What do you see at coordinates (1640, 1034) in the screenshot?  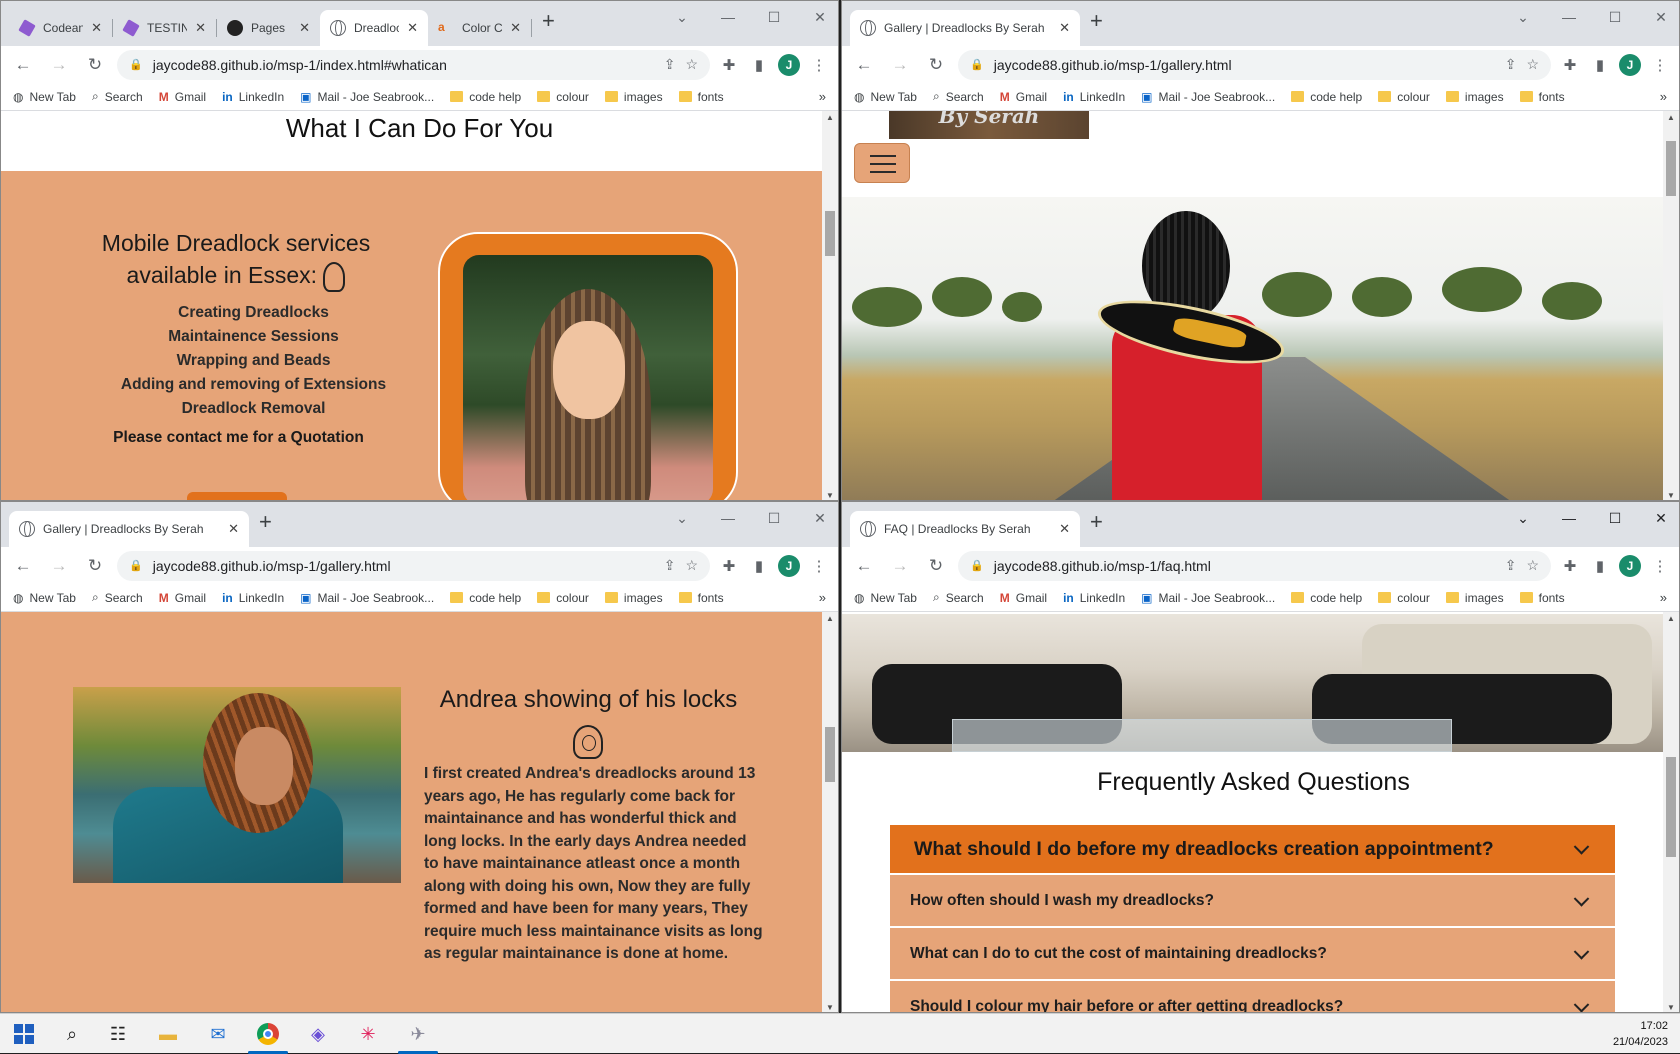 I see `system-clock: 17:02 21/04/2023` at bounding box center [1640, 1034].